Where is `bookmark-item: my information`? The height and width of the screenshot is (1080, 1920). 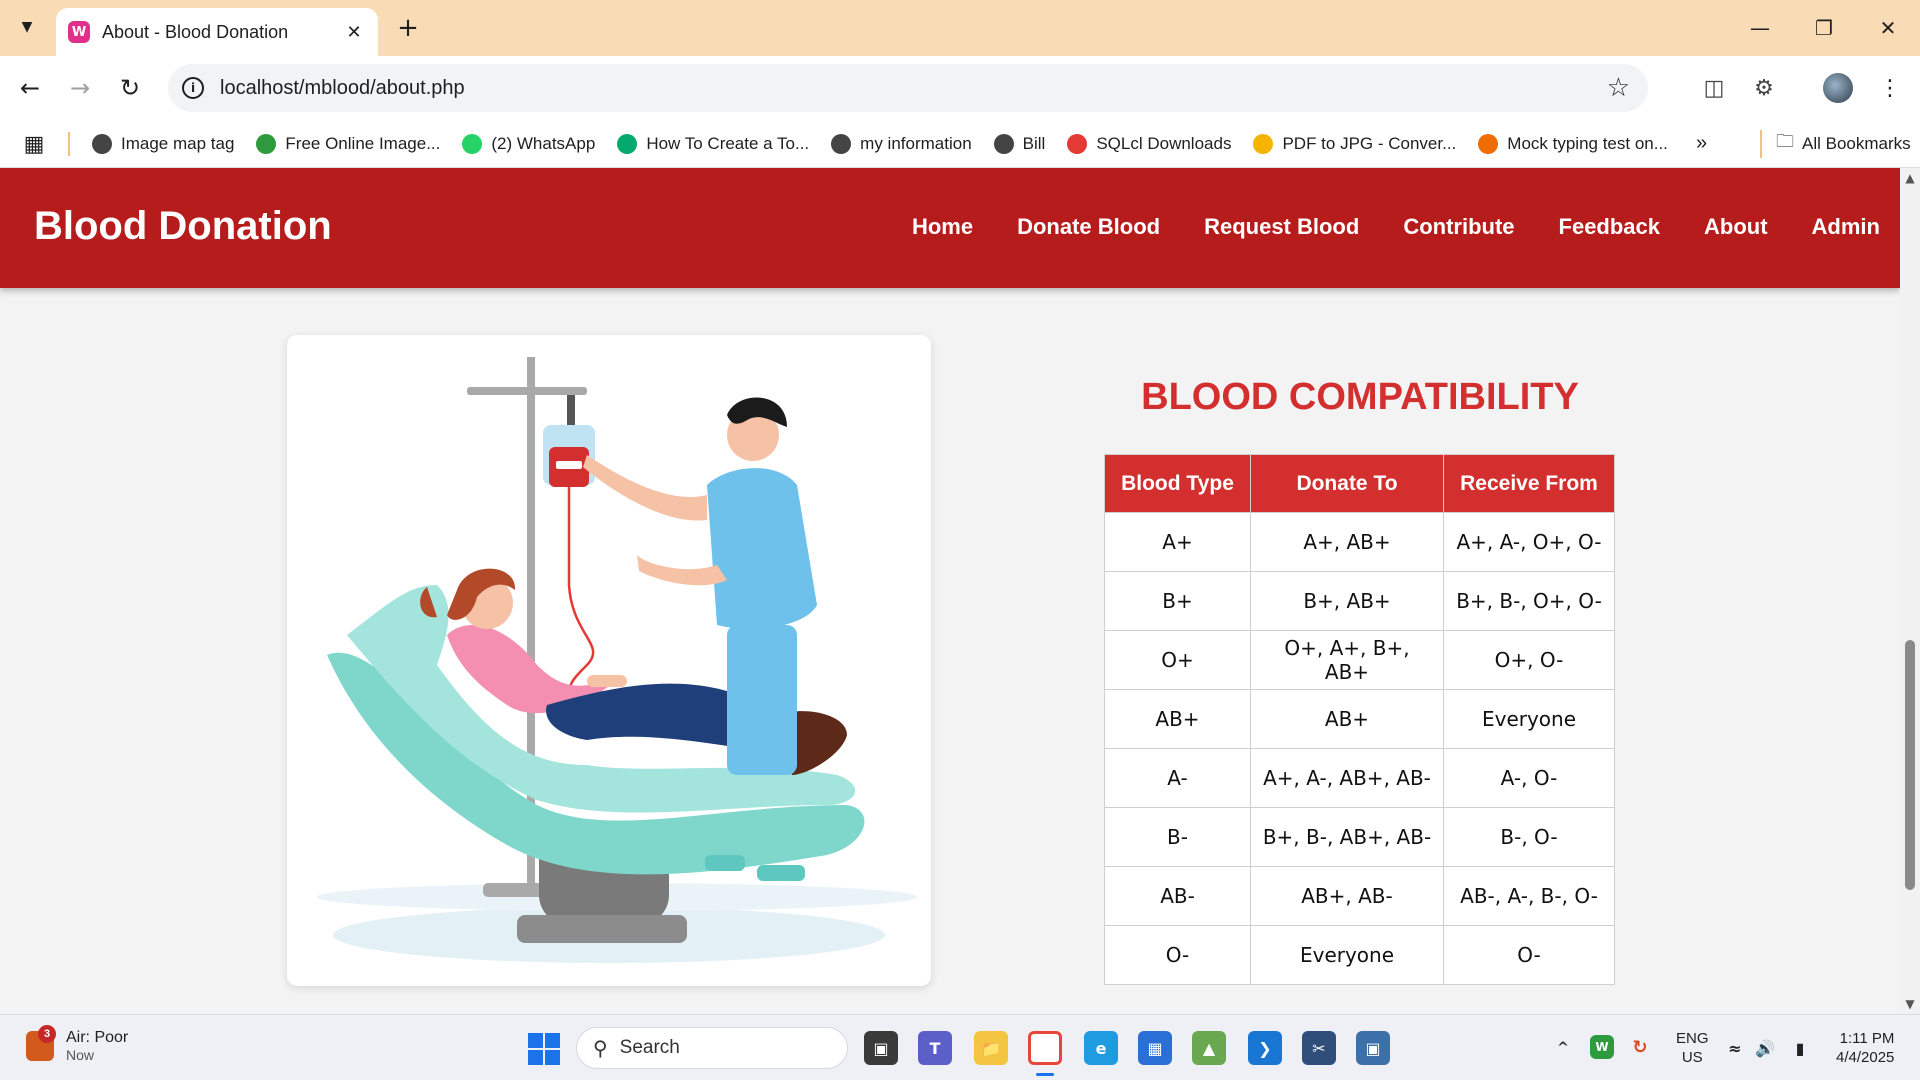
bookmark-item: my information is located at coordinates (901, 143).